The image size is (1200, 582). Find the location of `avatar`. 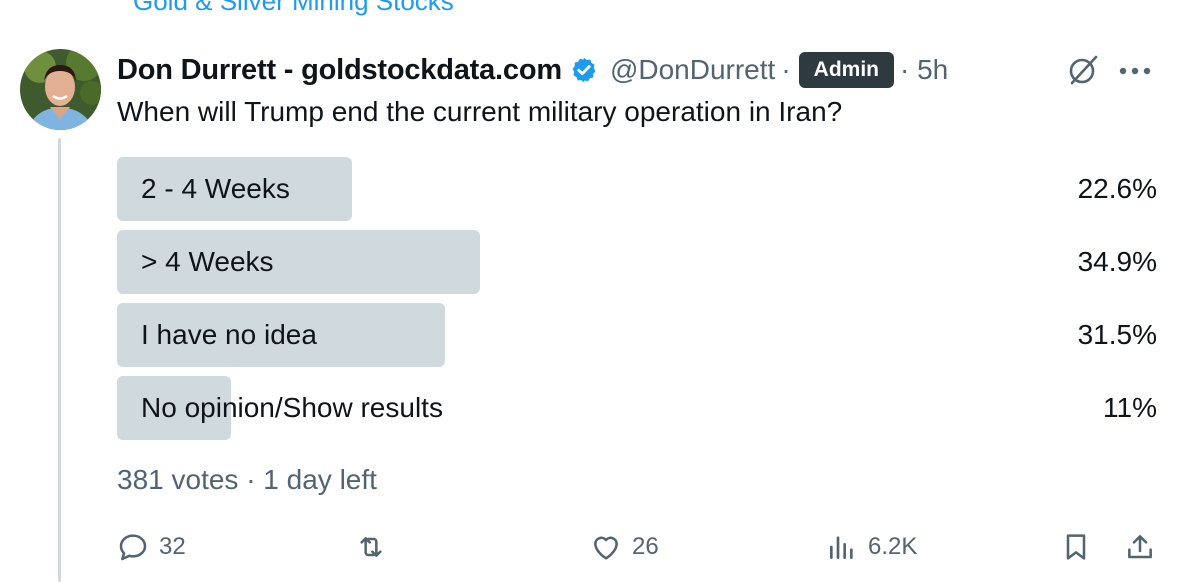

avatar is located at coordinates (60, 89).